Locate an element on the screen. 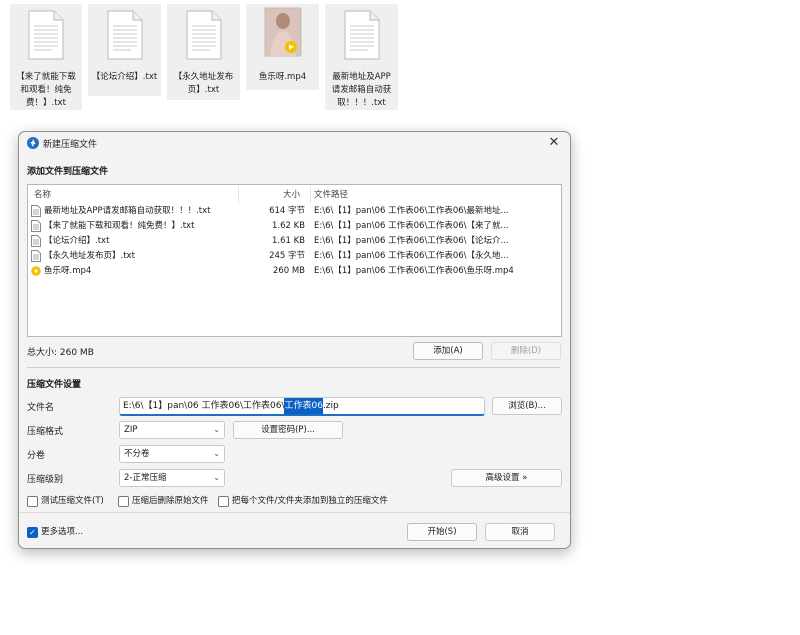 This screenshot has width=800, height=635. level-select: 2-正常压缩 ⌄ is located at coordinates (172, 478).